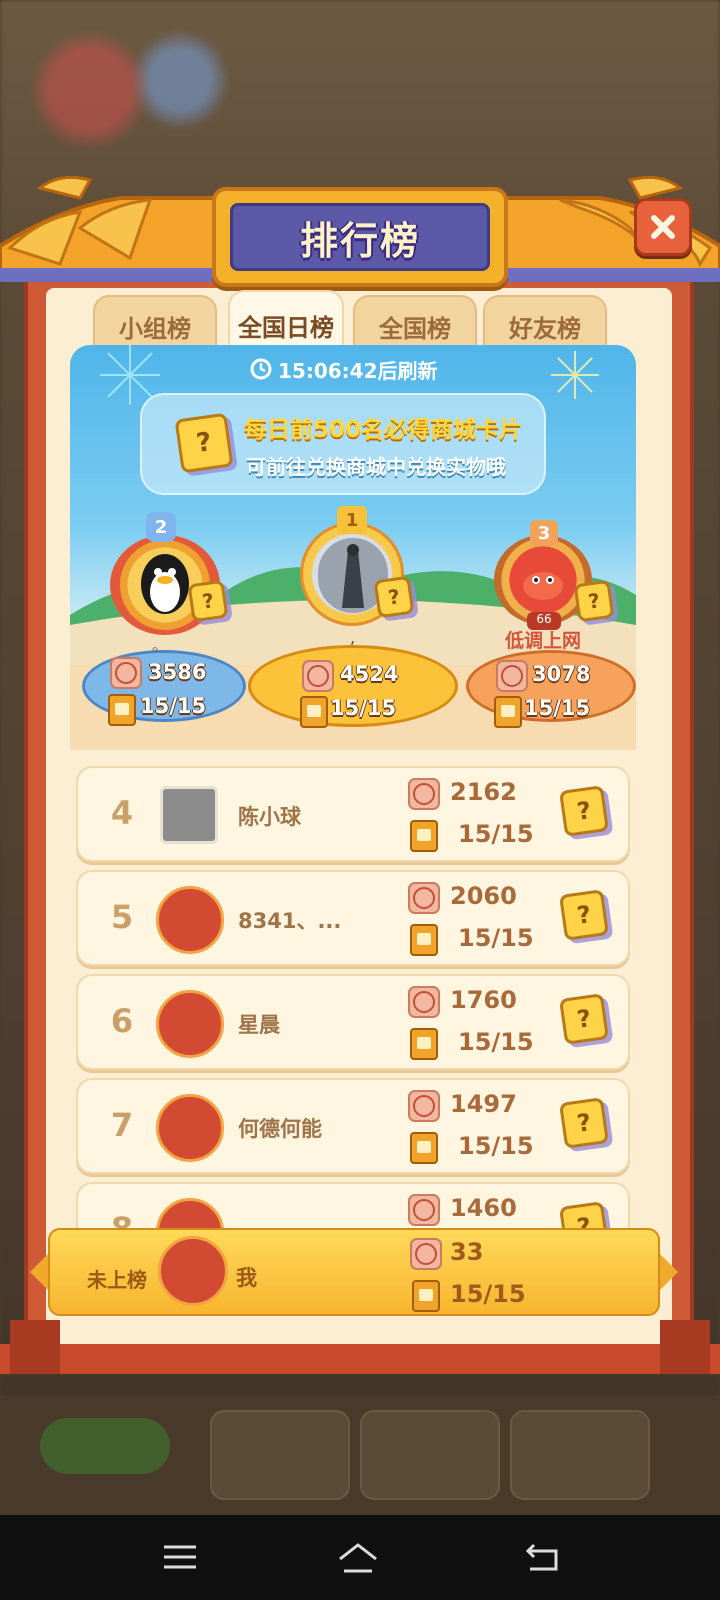  What do you see at coordinates (122, 917) in the screenshot?
I see `row-rank: 5` at bounding box center [122, 917].